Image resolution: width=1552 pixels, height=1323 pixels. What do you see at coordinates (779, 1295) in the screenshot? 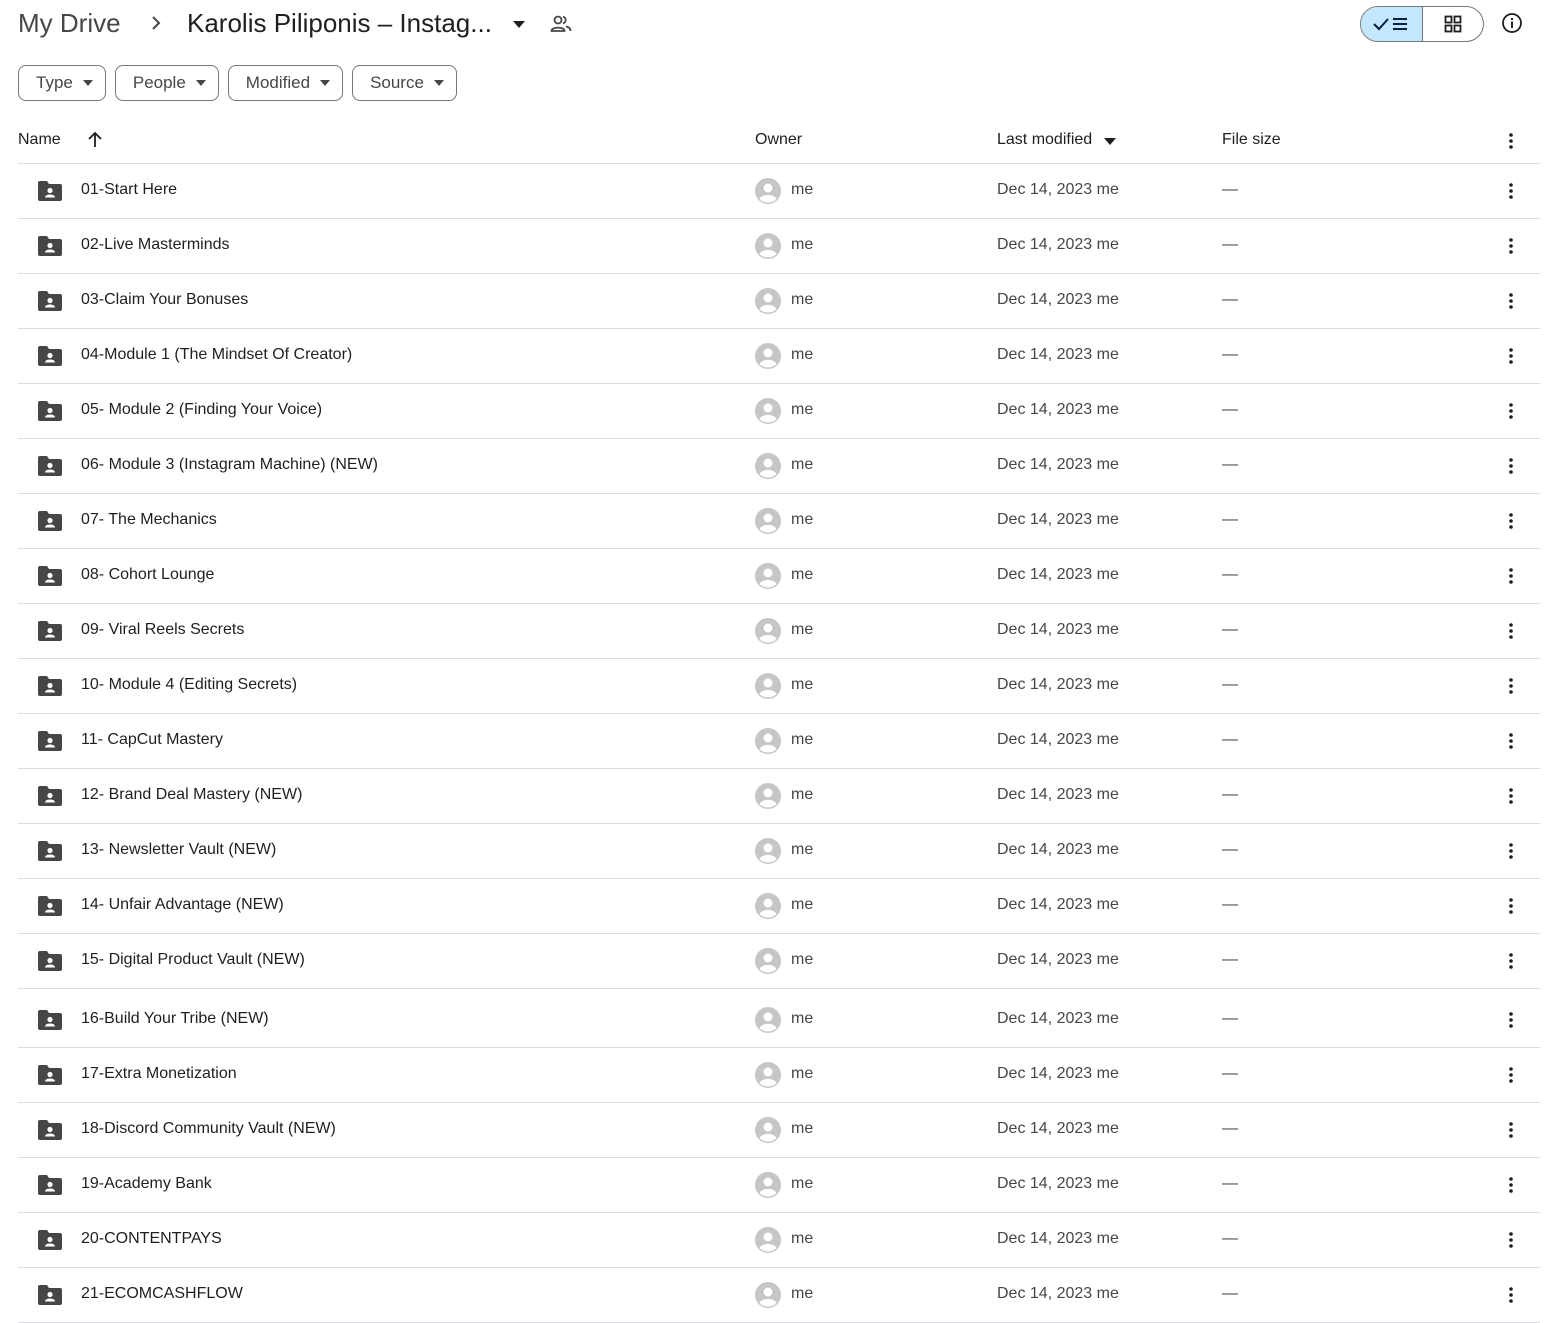
I see `table-row: 21-ECOMCASHFLOW me Dec 14, 2023 me —` at bounding box center [779, 1295].